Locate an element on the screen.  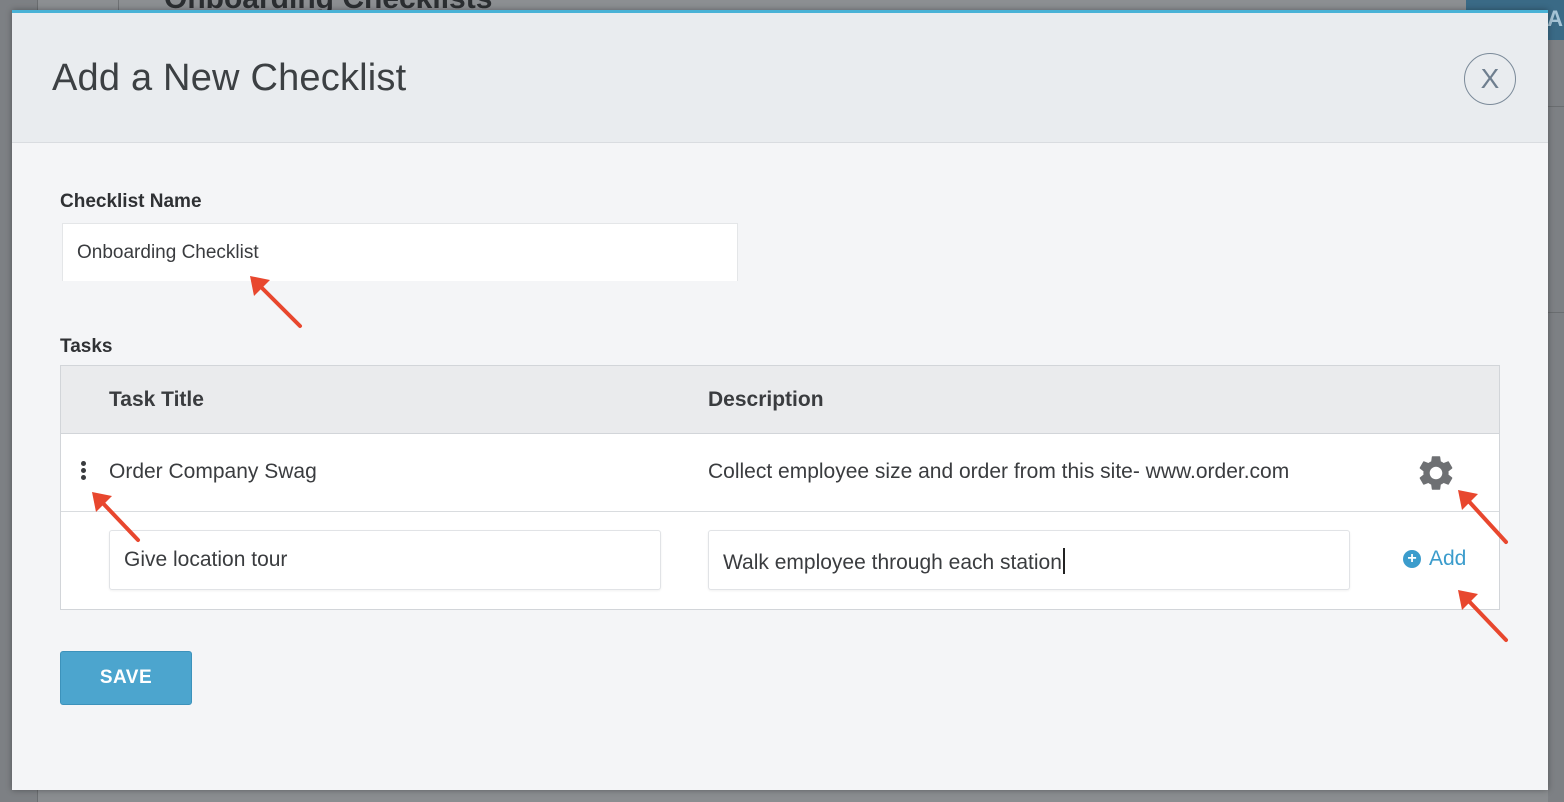
new-task-title-input: Give location tour is located at coordinates (385, 560).